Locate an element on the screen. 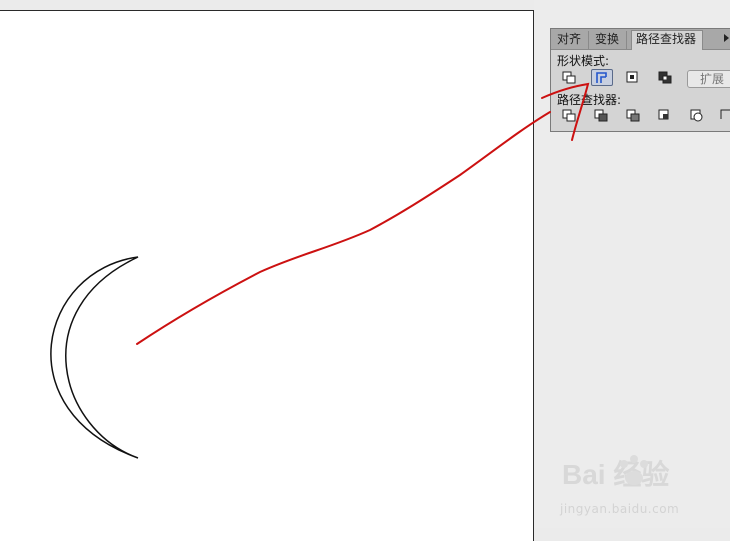 The image size is (730, 541). divide-icon is located at coordinates (569, 115).